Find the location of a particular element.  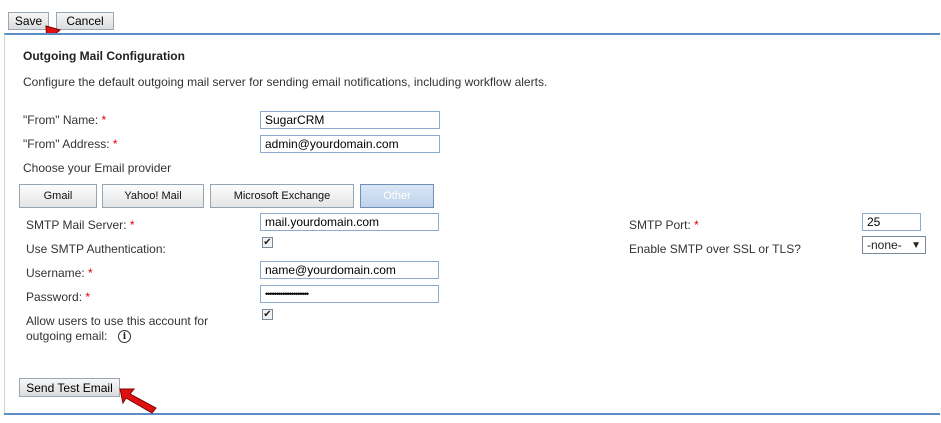

password-label: Password: * is located at coordinates (58, 297).